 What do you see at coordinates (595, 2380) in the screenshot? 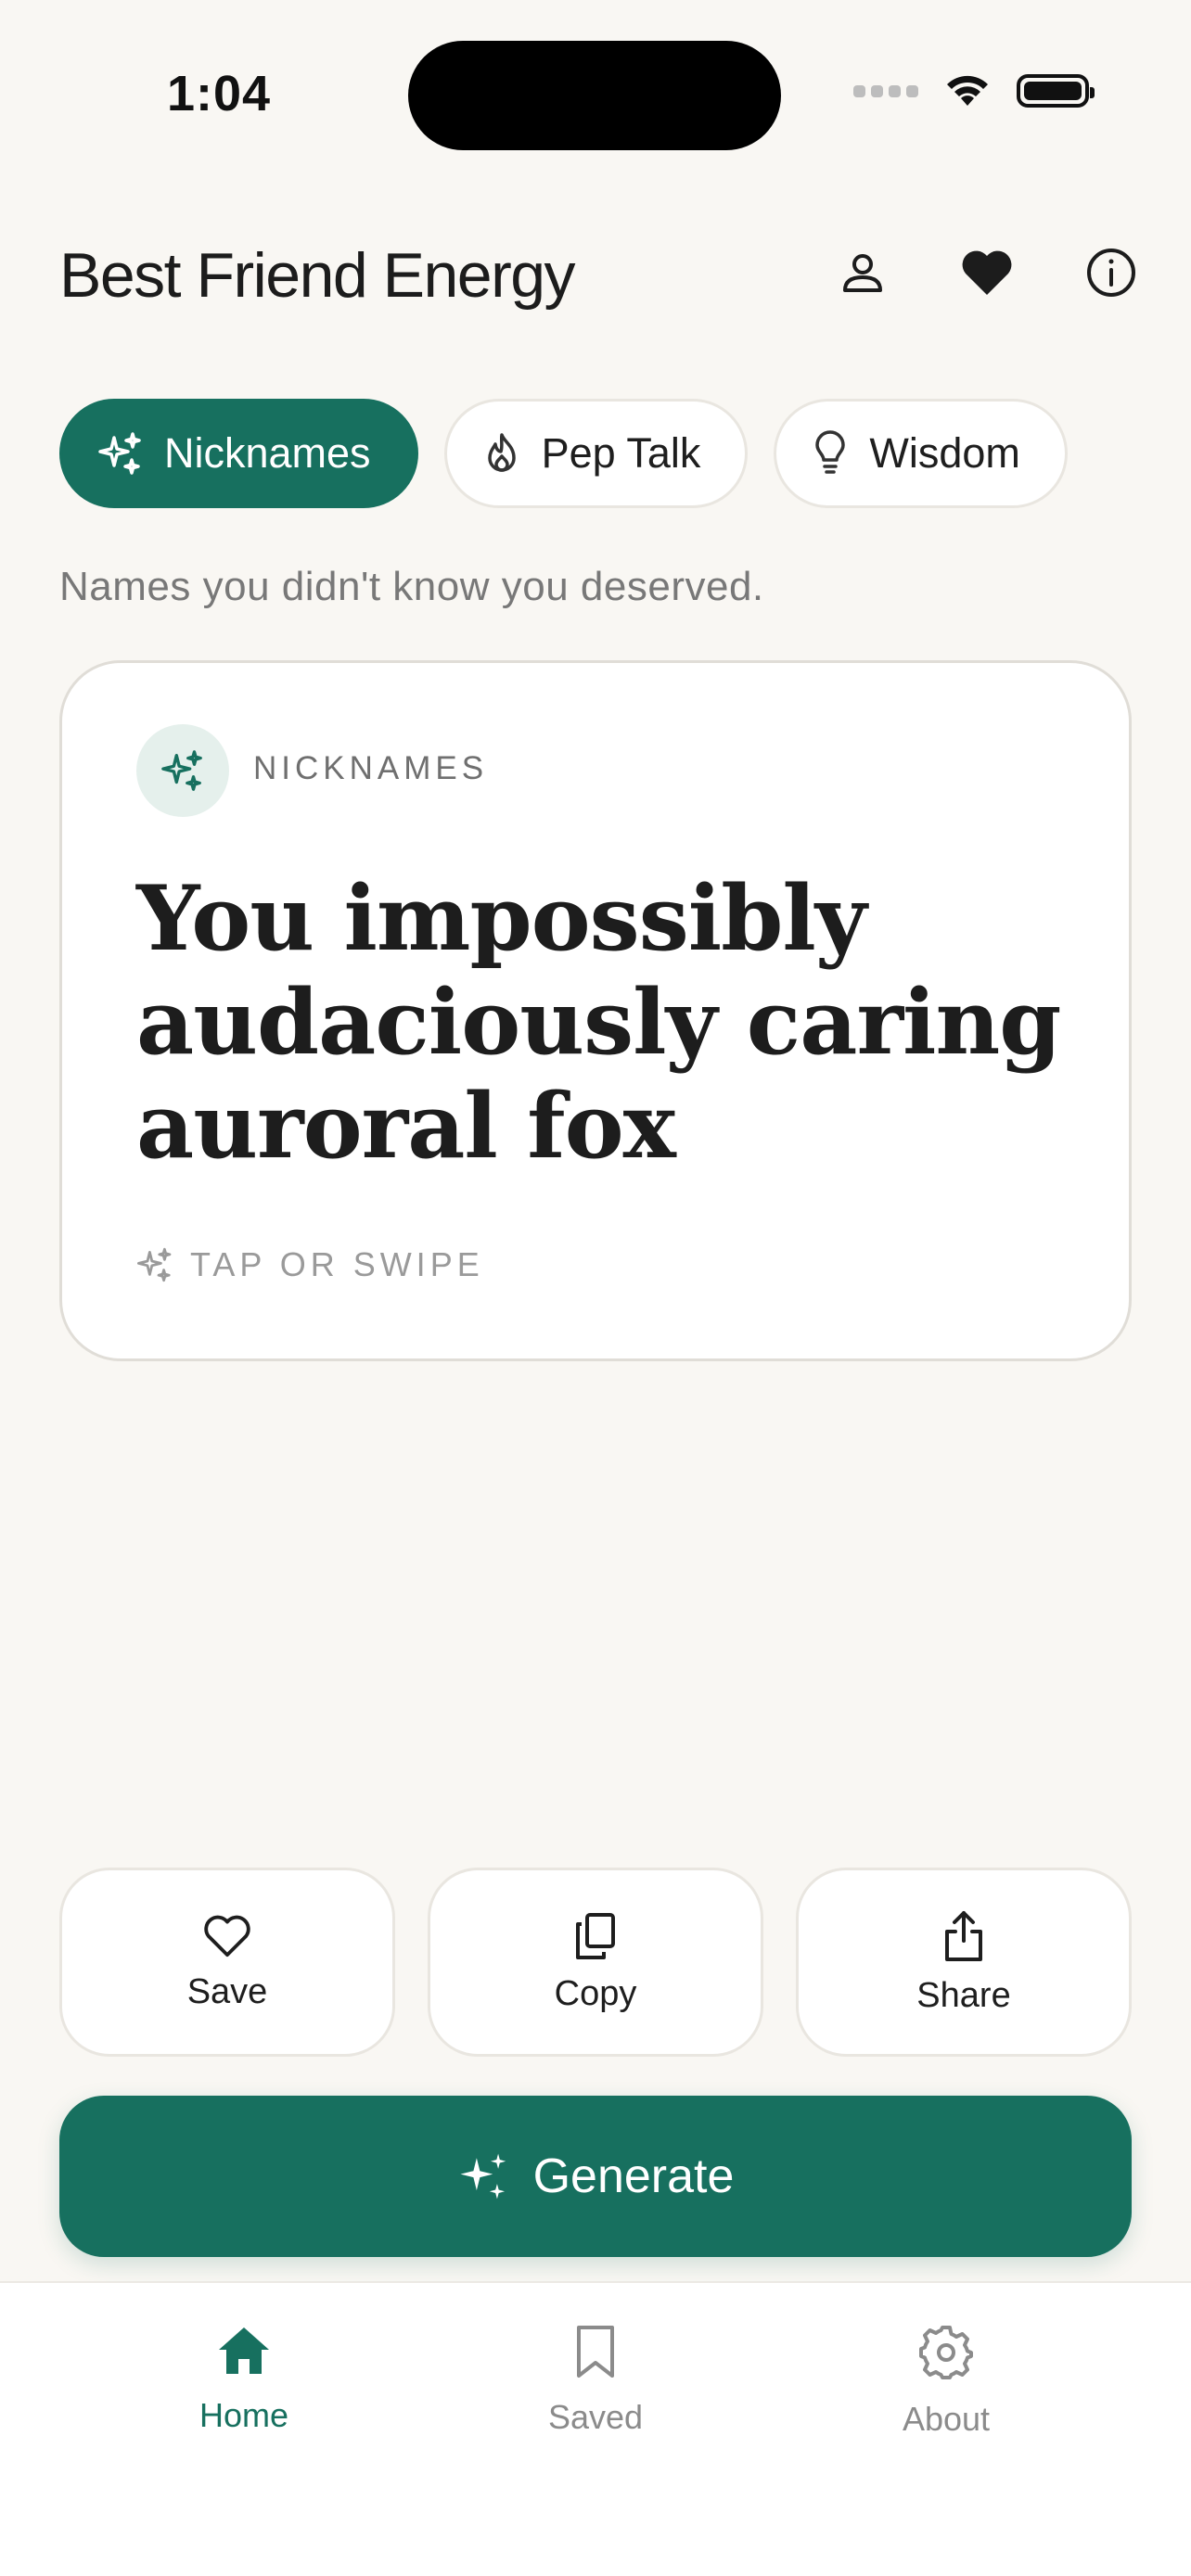
I see `nav-saved: Saved` at bounding box center [595, 2380].